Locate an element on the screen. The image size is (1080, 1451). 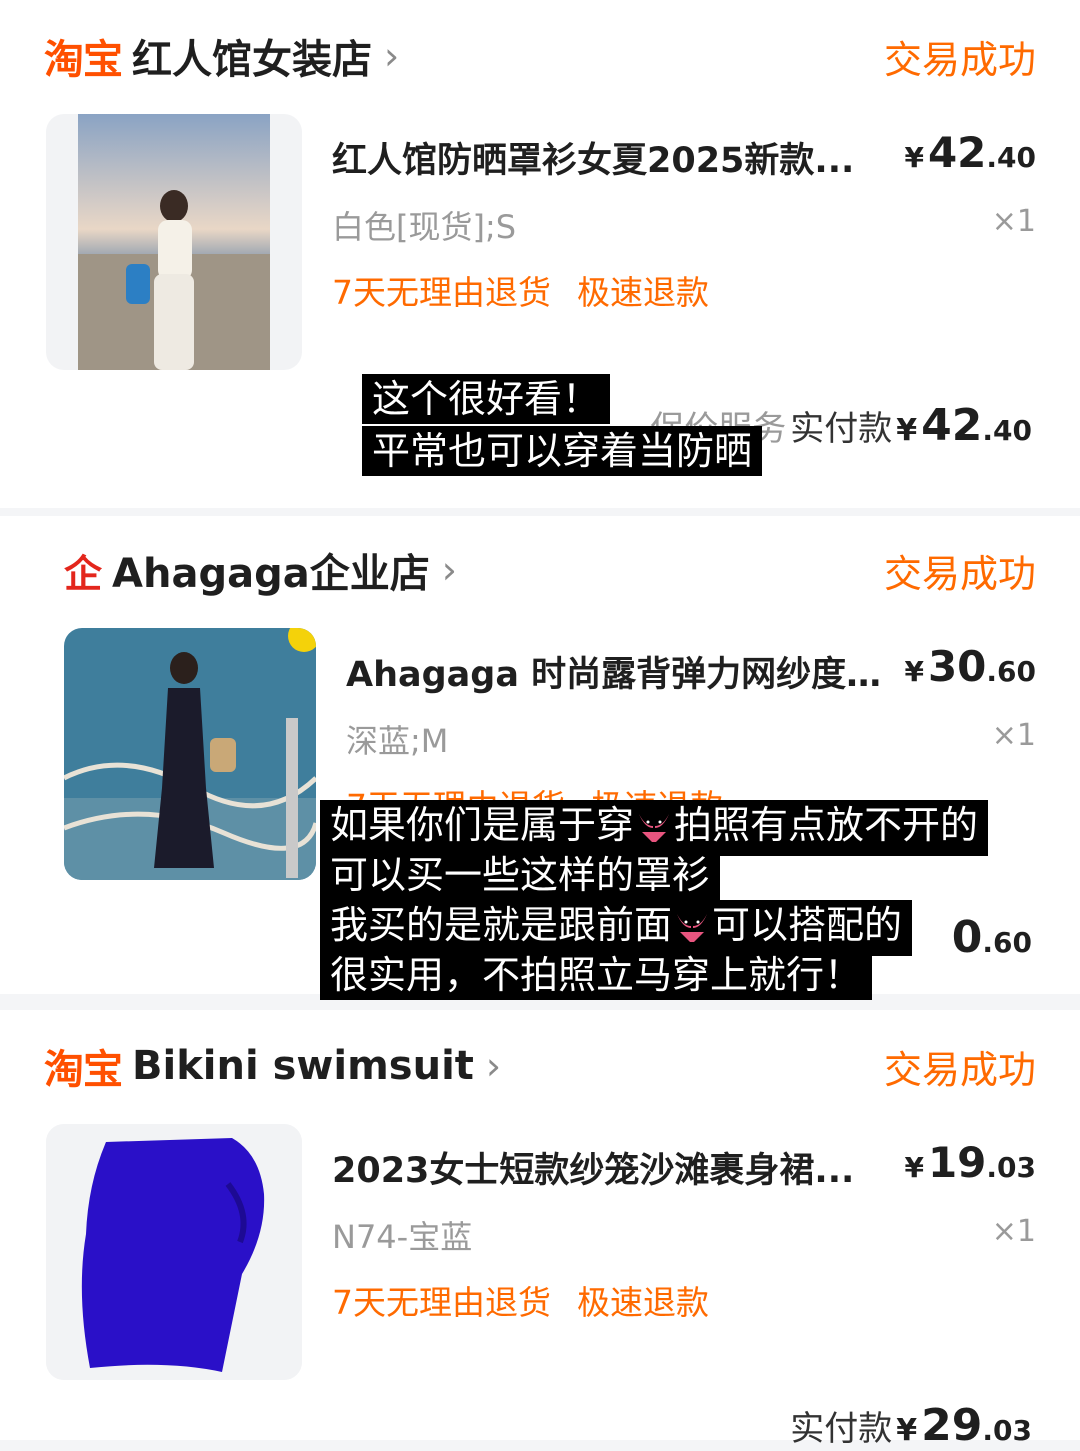
order-total: 实付款 ¥29.03 is located at coordinates (911, 1425).